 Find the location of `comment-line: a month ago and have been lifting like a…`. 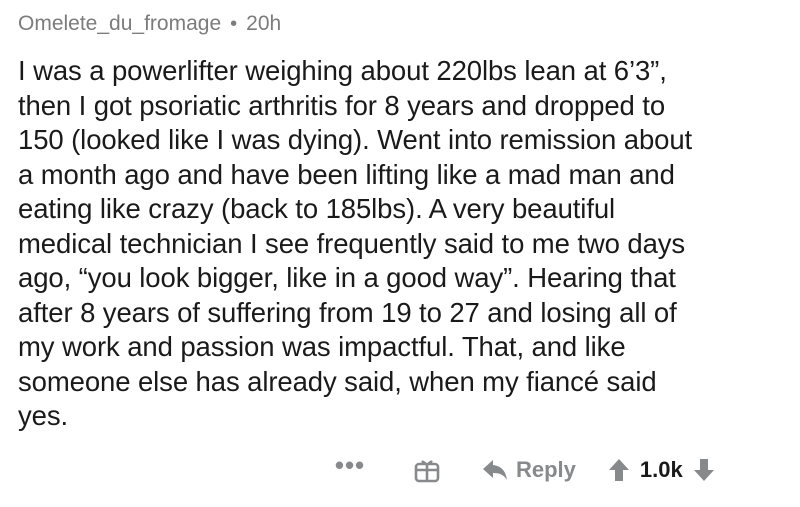

comment-line: a month ago and have been lifting like a… is located at coordinates (346, 174).